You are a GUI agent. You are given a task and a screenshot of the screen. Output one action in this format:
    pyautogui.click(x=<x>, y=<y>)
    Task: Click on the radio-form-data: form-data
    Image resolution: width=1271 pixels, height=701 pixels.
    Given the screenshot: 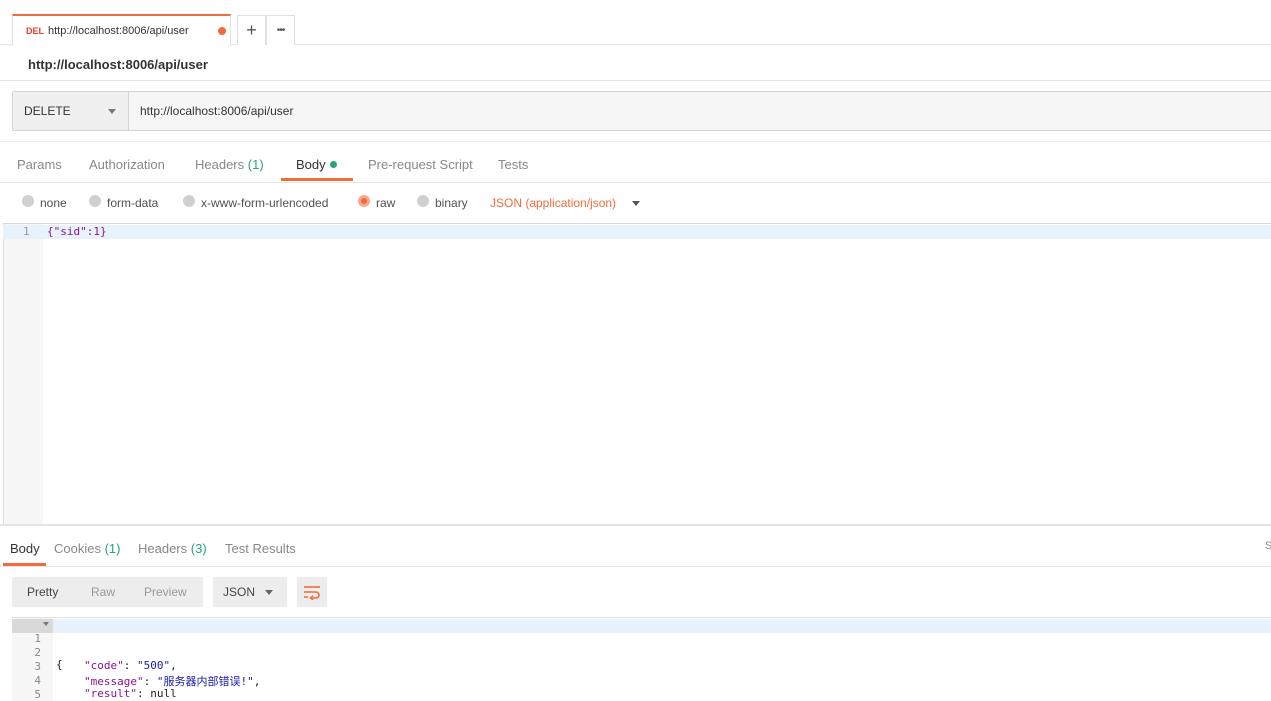 What is the action you would take?
    pyautogui.click(x=124, y=202)
    